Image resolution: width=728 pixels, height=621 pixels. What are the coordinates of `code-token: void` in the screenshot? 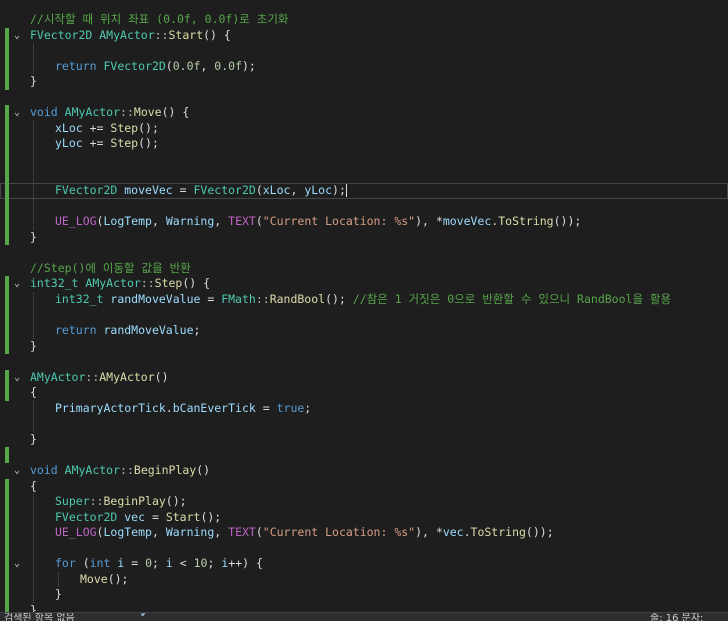 It's located at (44, 469).